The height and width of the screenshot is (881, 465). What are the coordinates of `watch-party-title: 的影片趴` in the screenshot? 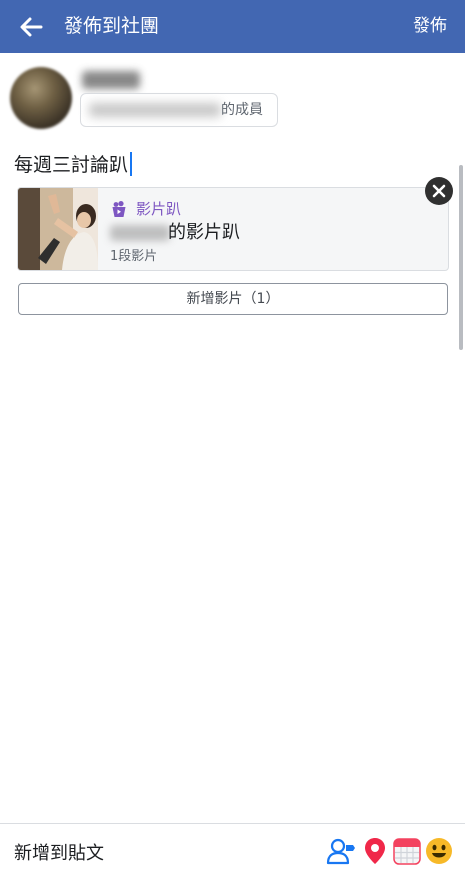 It's located at (204, 232).